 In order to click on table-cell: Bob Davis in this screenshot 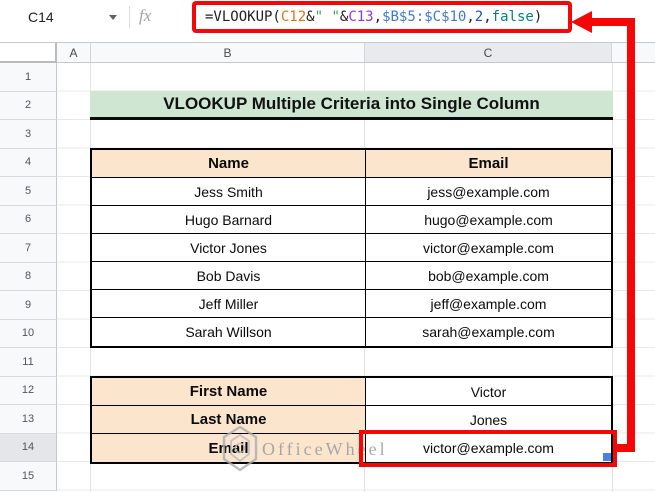, I will do `click(229, 276)`.